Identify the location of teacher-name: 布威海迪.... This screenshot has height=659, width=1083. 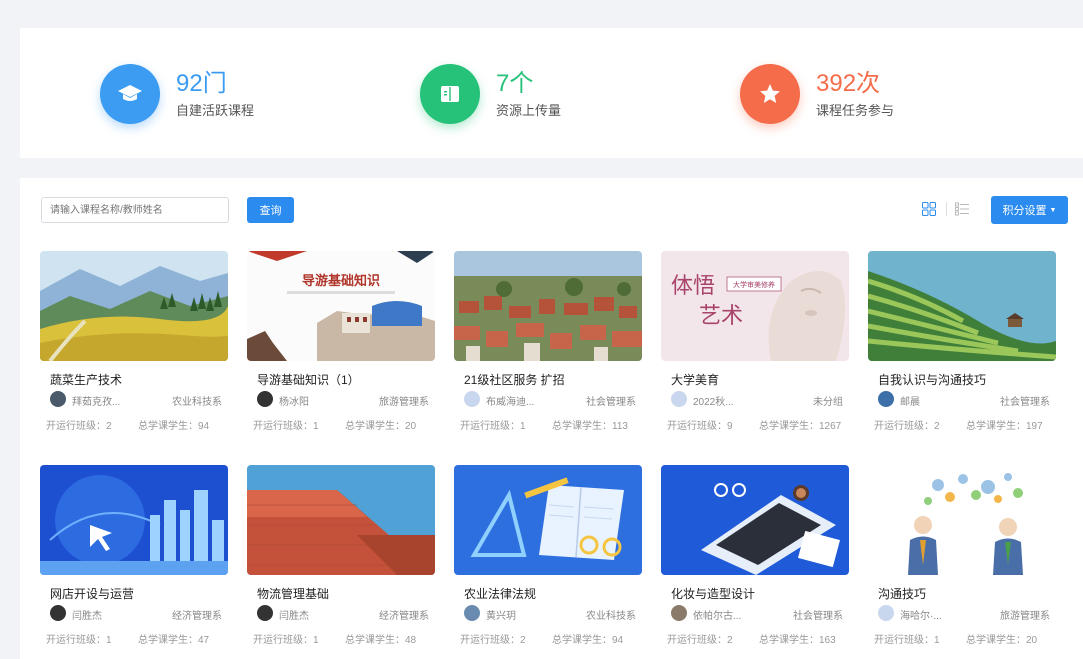
(510, 402).